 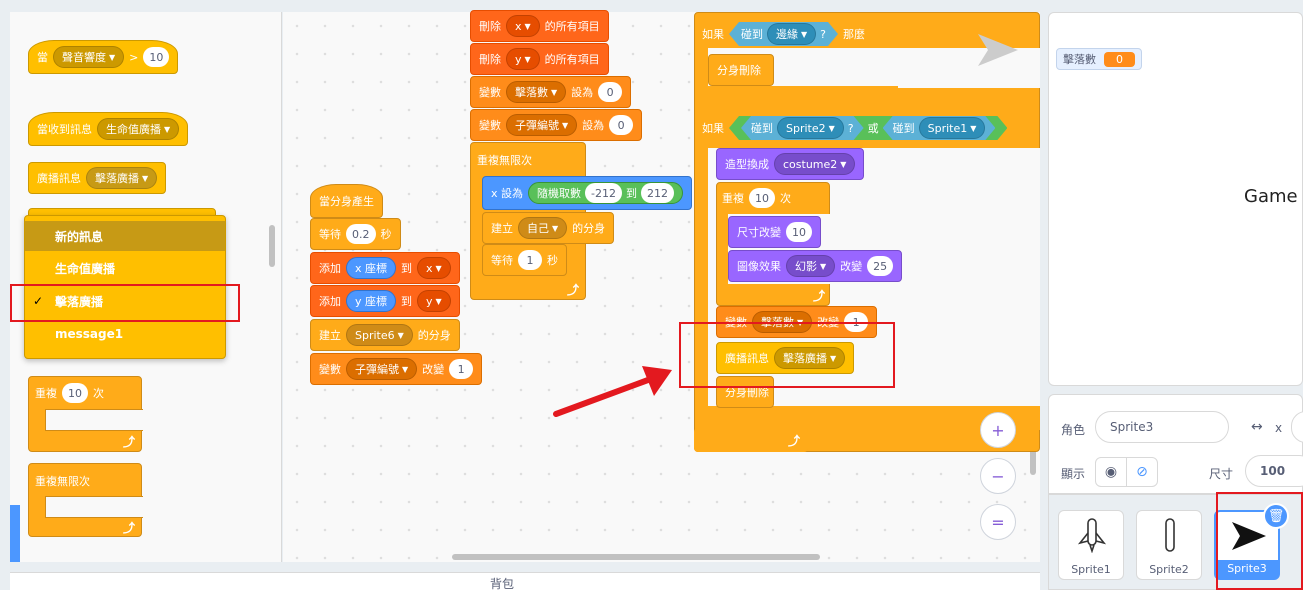 What do you see at coordinates (379, 335) in the screenshot?
I see `clone-target-dropdown: Sprite6 ▼` at bounding box center [379, 335].